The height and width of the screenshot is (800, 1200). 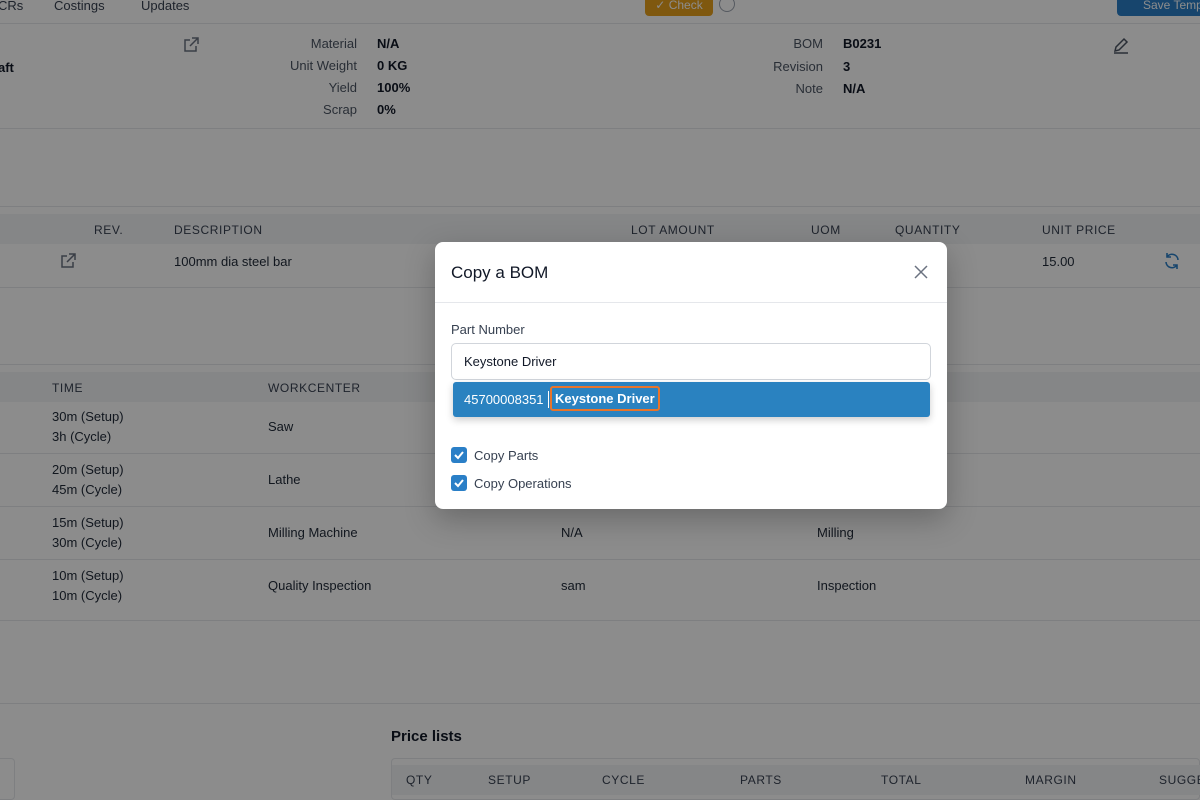 What do you see at coordinates (691, 361) in the screenshot?
I see `part-number-input` at bounding box center [691, 361].